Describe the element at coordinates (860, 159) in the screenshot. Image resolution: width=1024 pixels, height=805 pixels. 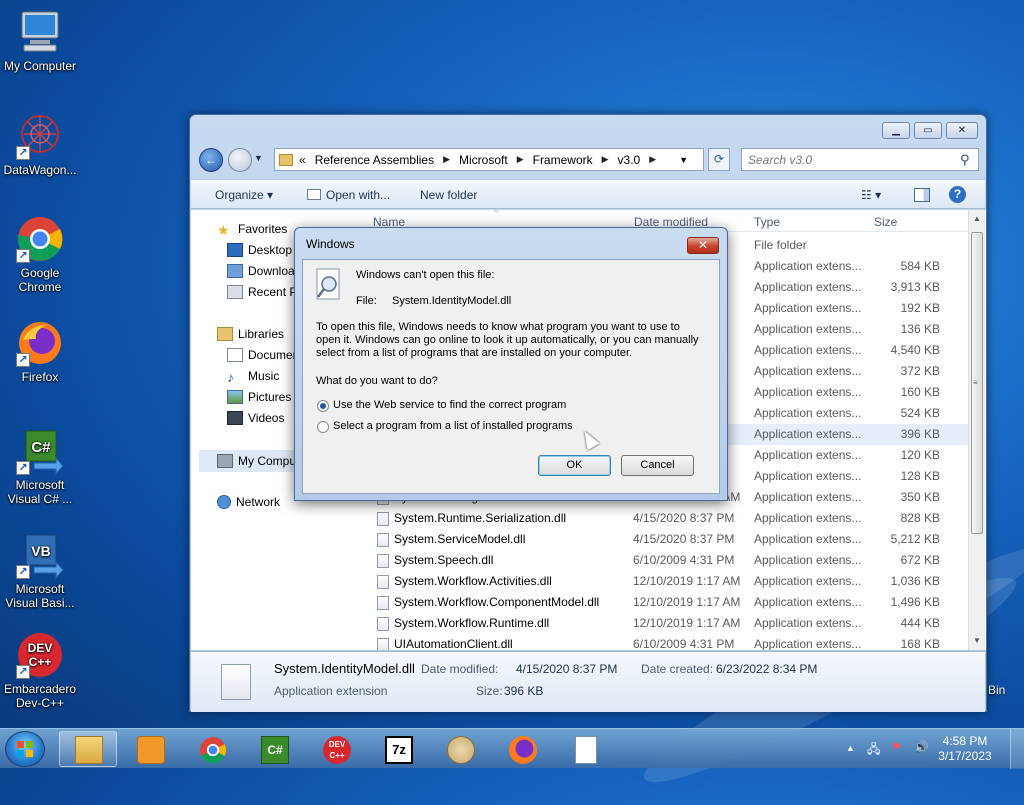
I see `search-input: Search v3.0` at that location.